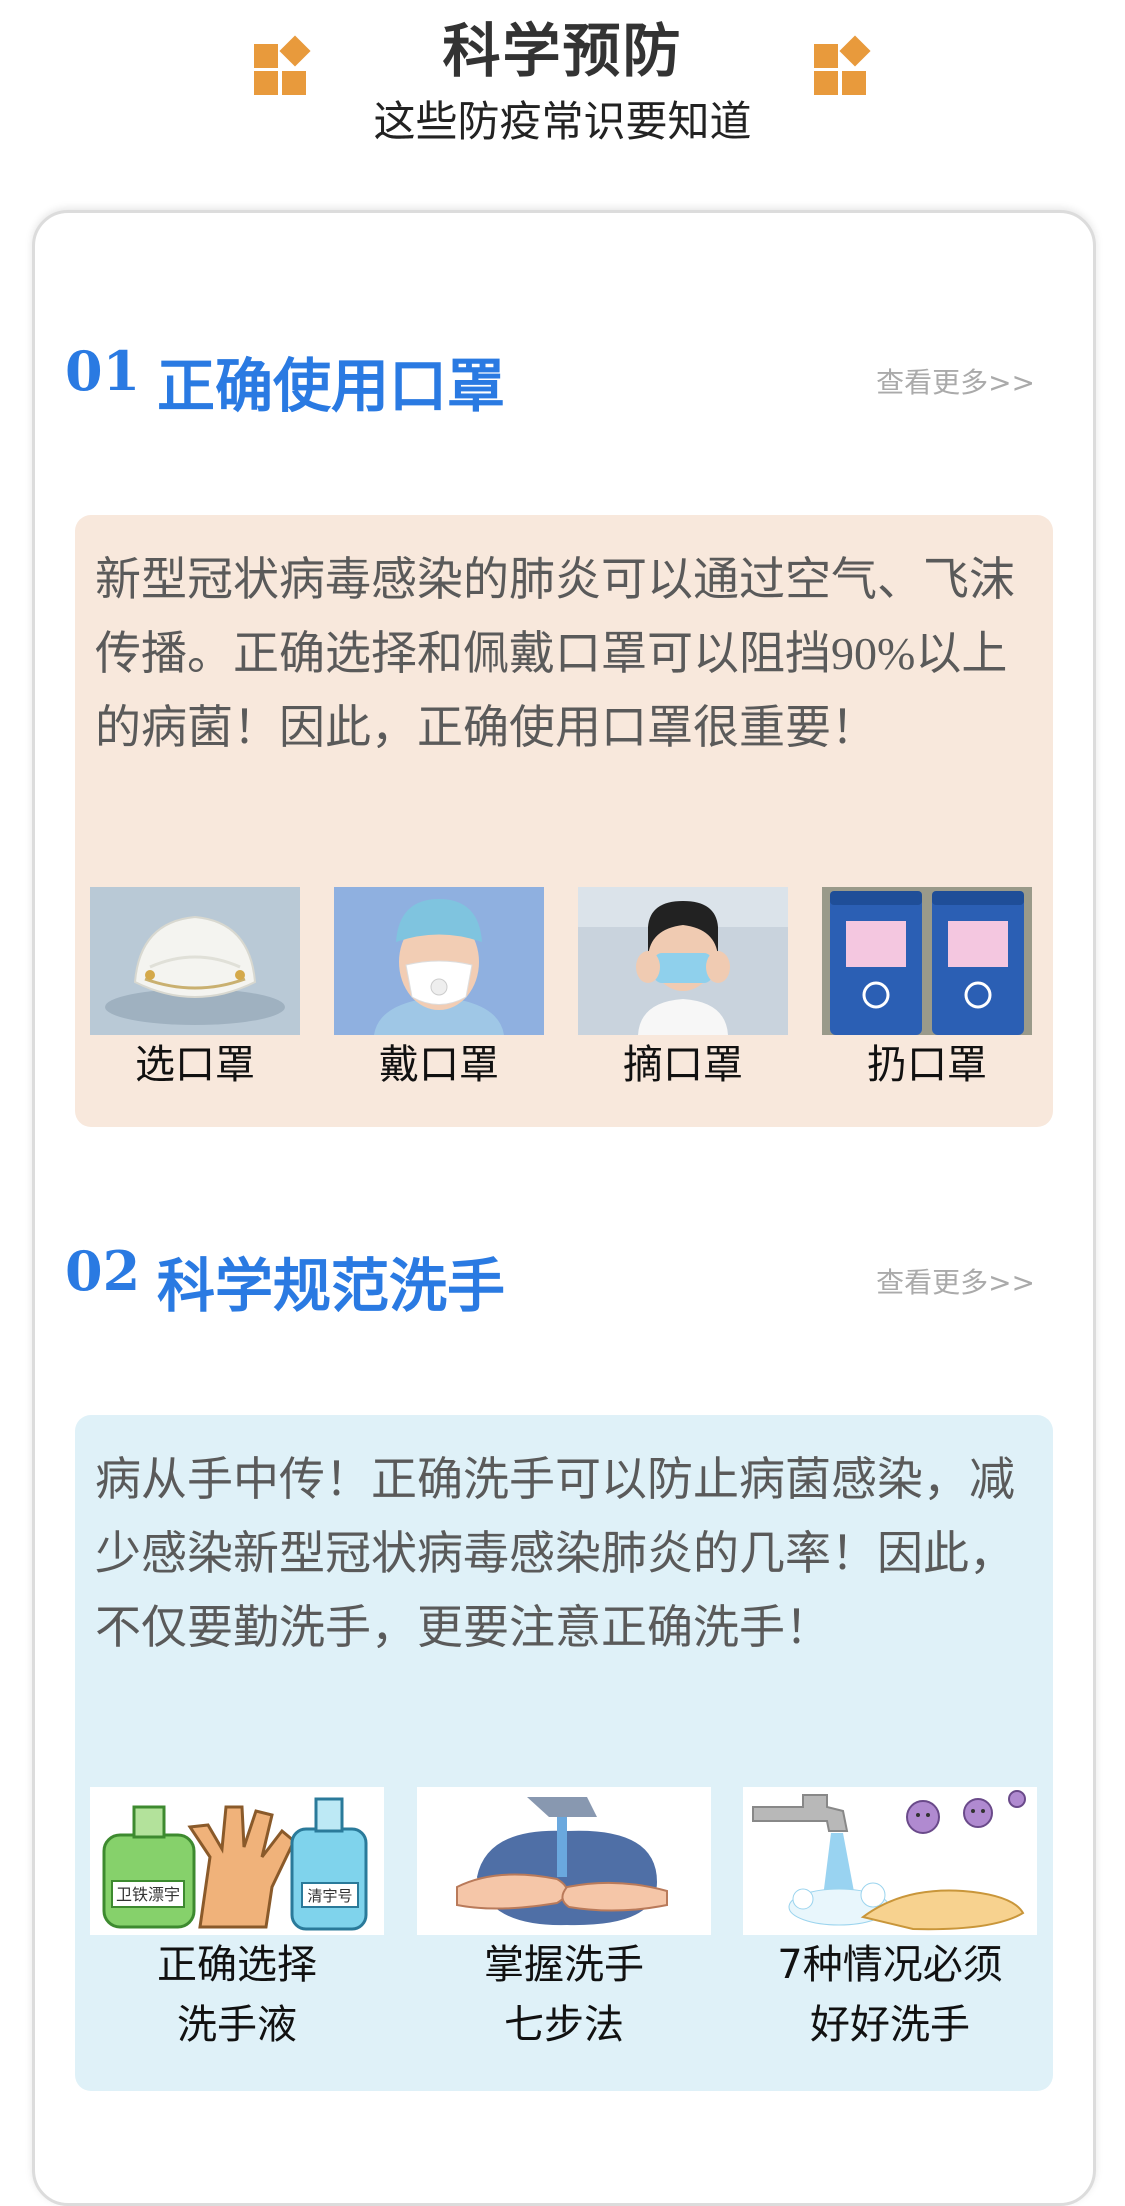 The width and height of the screenshot is (1125, 2206). I want to click on item-label-line1: 掌握洗手, so click(564, 1965).